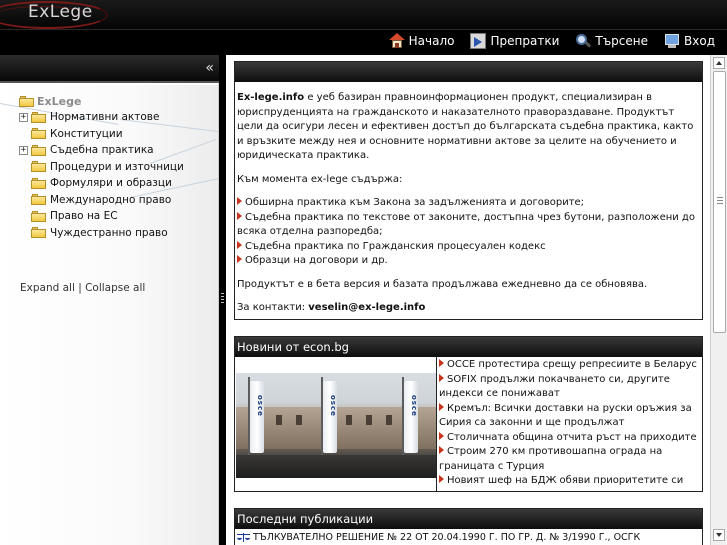  Describe the element at coordinates (468, 72) in the screenshot. I see `intro-panel-header` at that location.